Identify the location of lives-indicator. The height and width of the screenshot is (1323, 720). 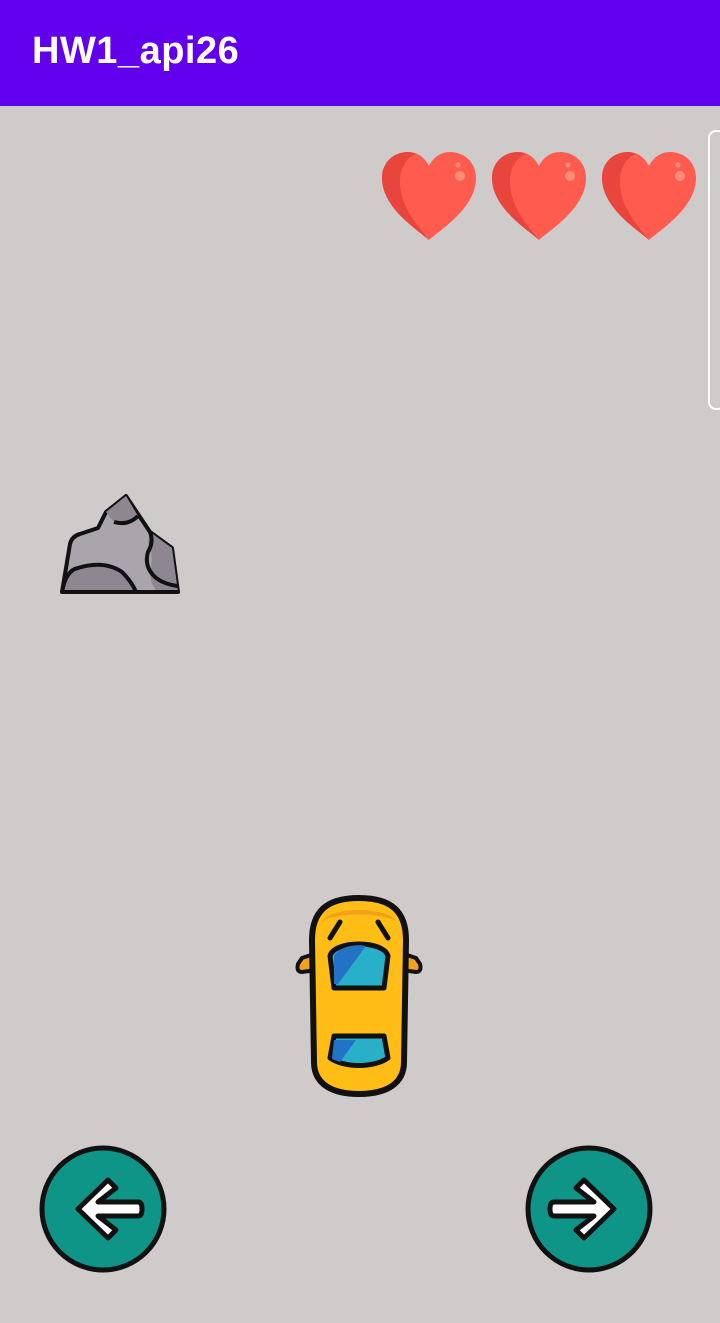
(540, 196).